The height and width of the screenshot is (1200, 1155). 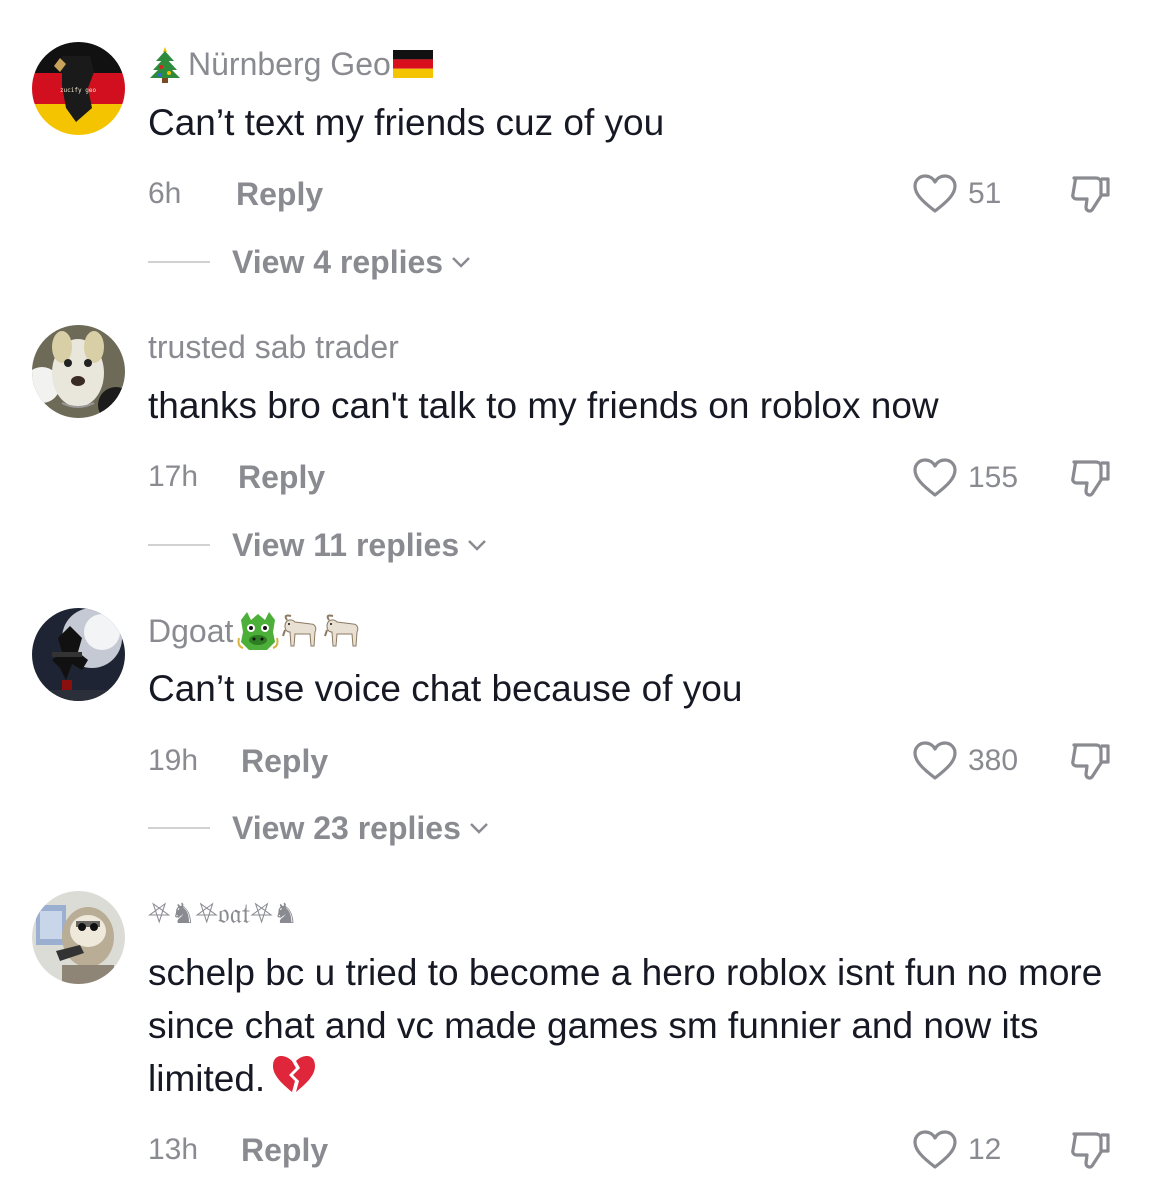 I want to click on username: ⛧♞⛧𝔬𝔞𝔱⛧♞, so click(x=223, y=914).